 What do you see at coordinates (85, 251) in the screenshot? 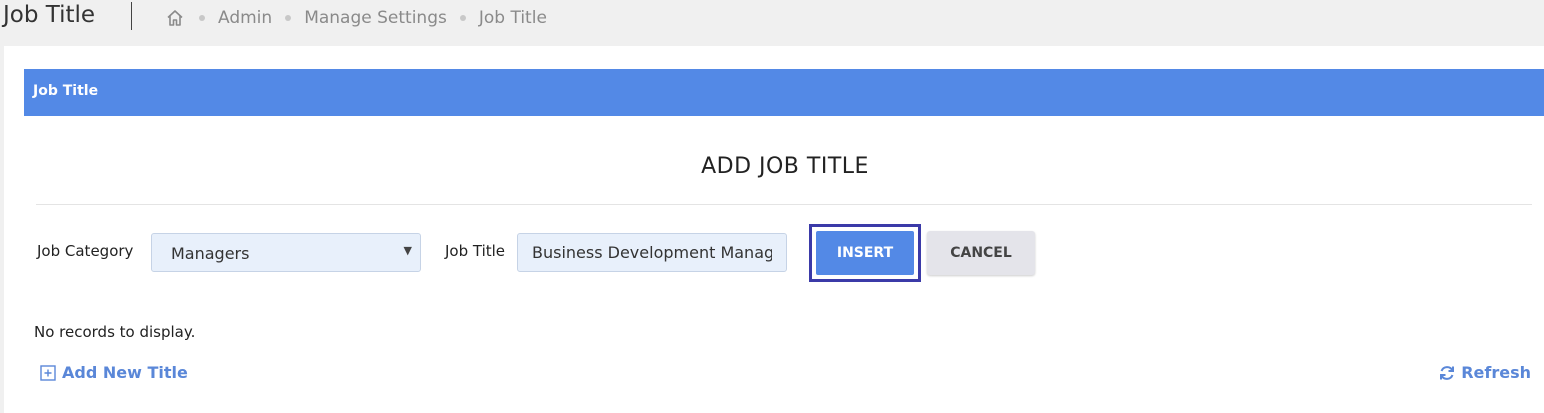
I see `job-category-label: Job Category` at bounding box center [85, 251].